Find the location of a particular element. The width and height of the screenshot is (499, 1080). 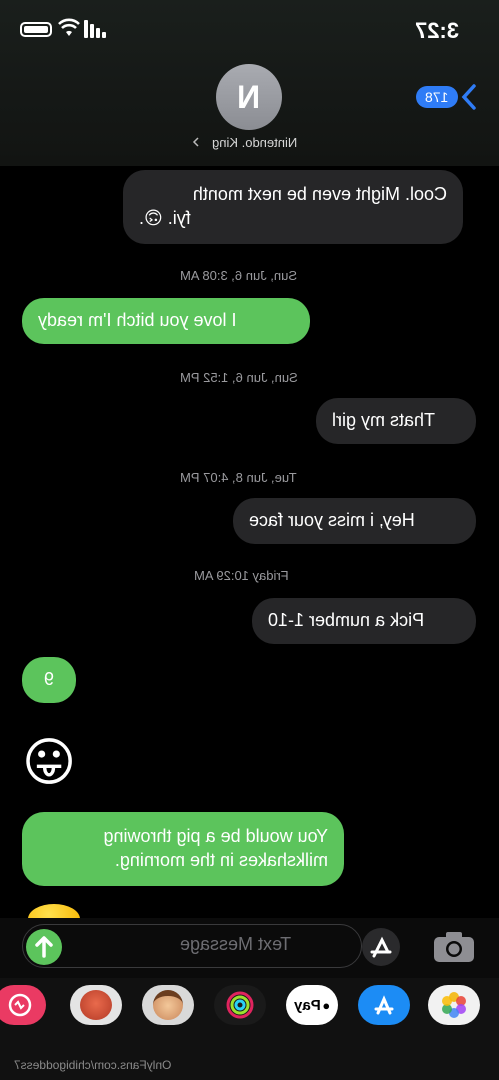

animoji-icon is located at coordinates (96, 1005).